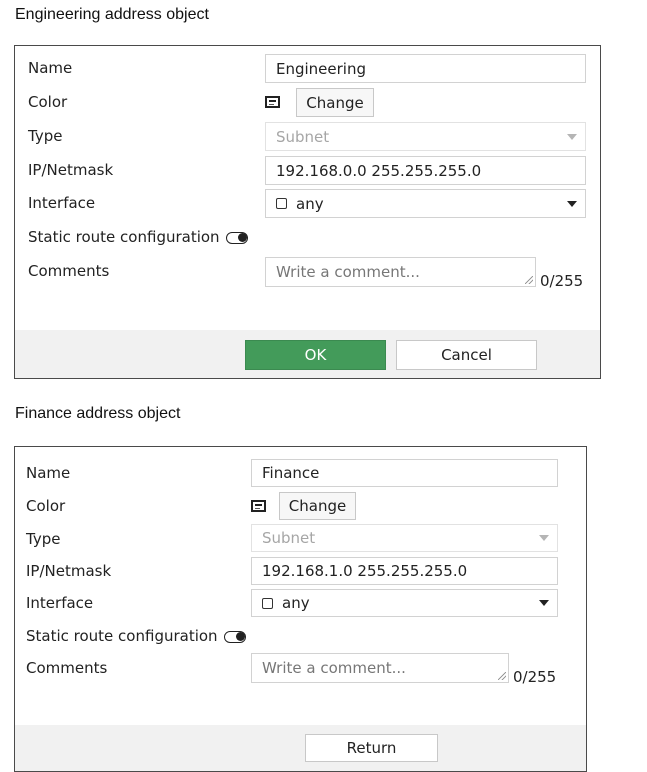 The height and width of the screenshot is (772, 647). I want to click on return-button: Return, so click(371, 748).